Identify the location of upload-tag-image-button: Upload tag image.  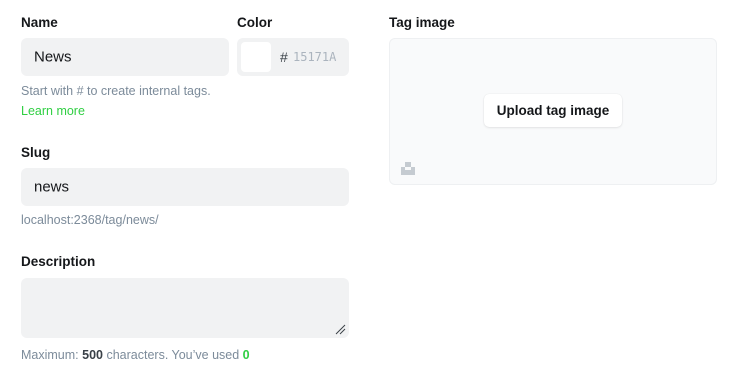
(553, 110).